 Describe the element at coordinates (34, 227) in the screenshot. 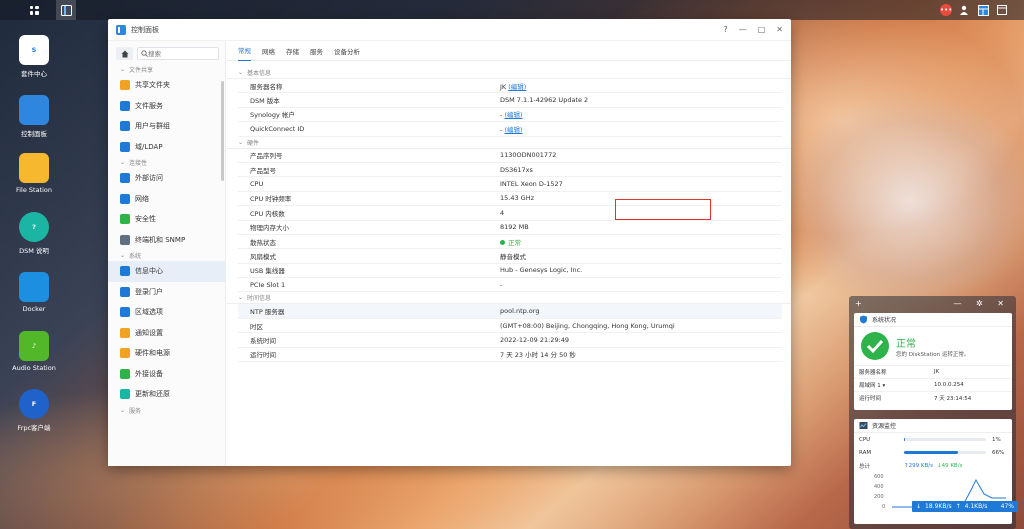

I see `help-icon: ?` at that location.